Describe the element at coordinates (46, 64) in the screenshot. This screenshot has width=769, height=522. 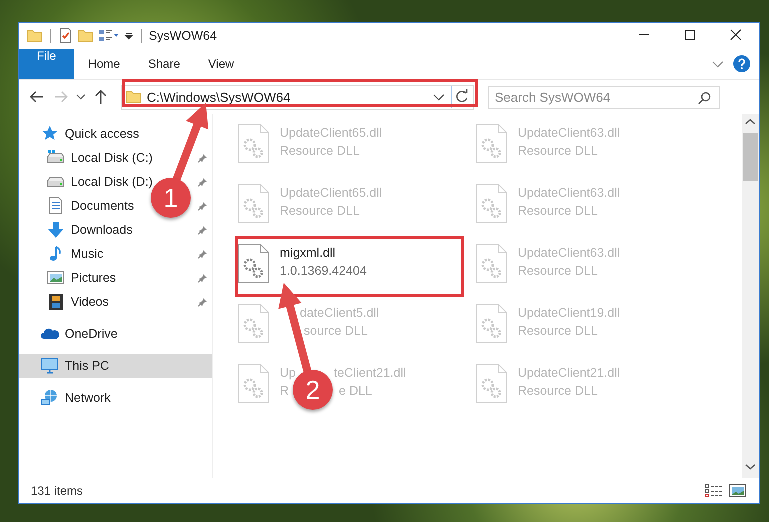
I see `ribbon-tab: File` at that location.